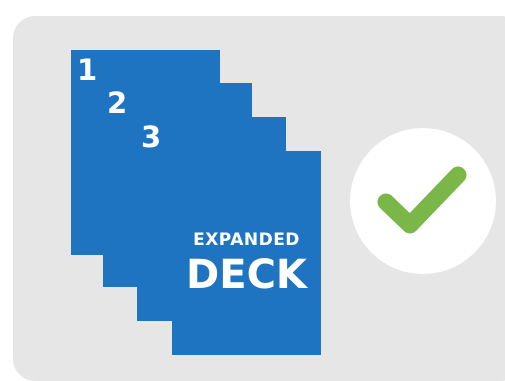 Image resolution: width=505 pixels, height=381 pixels. I want to click on checkmark-badge, so click(423, 201).